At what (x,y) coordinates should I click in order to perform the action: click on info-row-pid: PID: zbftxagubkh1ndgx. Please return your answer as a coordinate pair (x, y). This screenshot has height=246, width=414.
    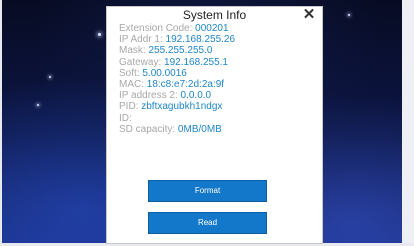
    Looking at the image, I should click on (177, 106).